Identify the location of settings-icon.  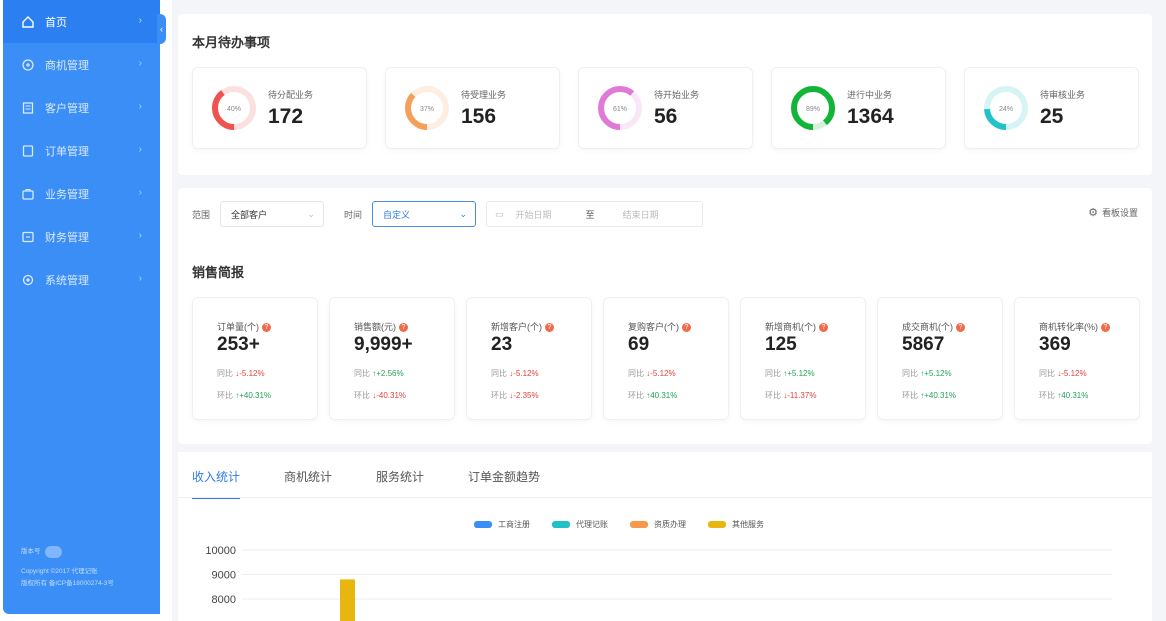
(28, 280).